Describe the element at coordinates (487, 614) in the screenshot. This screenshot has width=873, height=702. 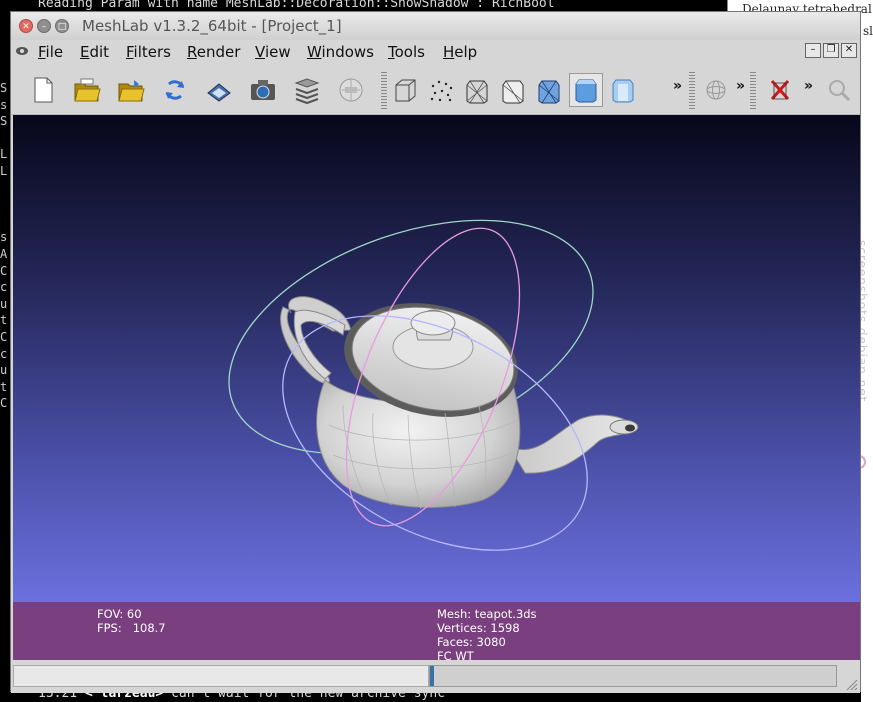
I see `mesh-name-readout: Mesh: teapot.3ds` at that location.